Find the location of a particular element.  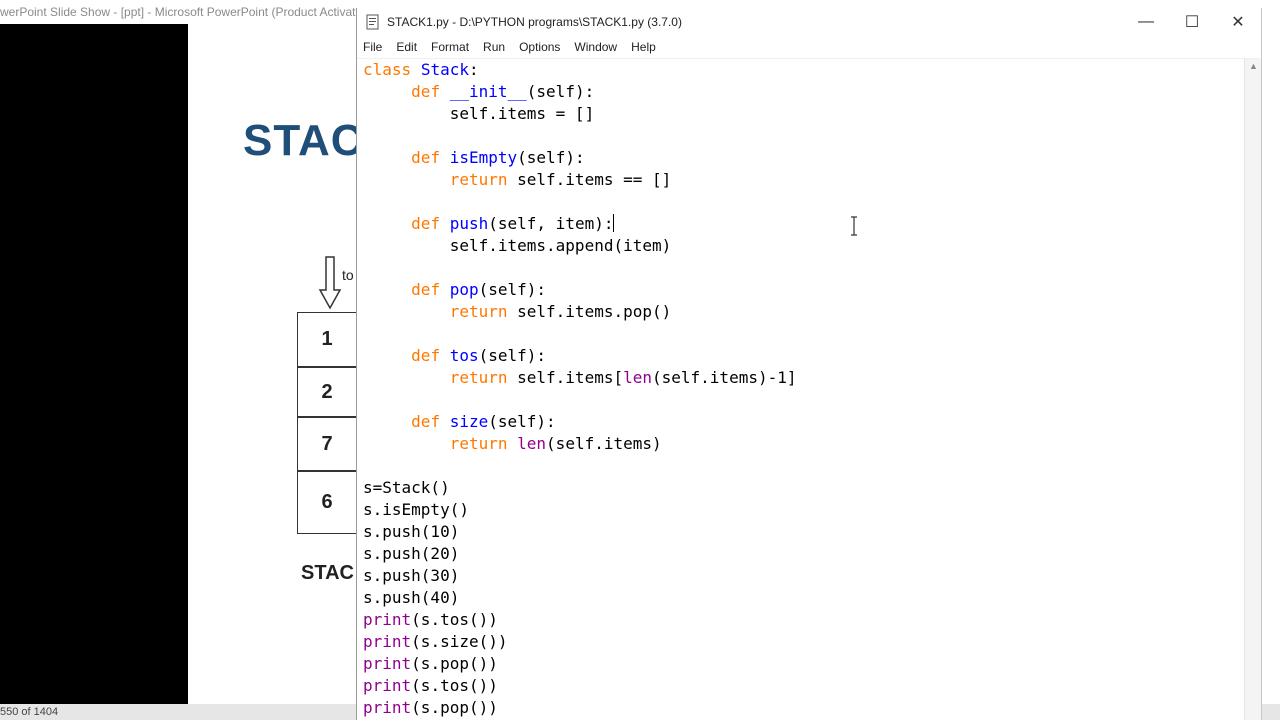

menu-window: Window is located at coordinates (595, 47).